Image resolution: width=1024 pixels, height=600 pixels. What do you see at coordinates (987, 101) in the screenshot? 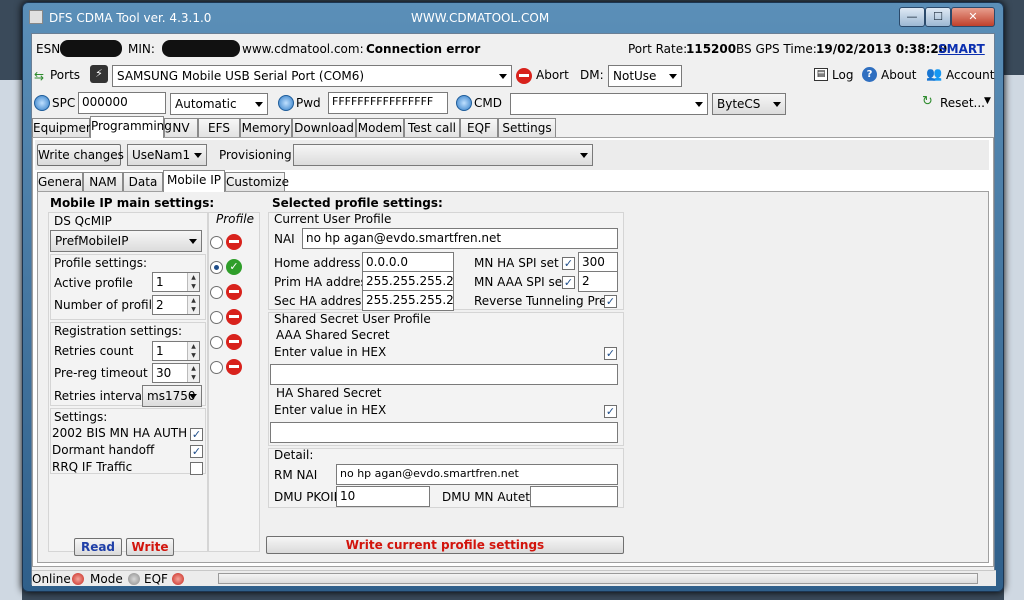
I see `reset-menu-icon: ▼` at bounding box center [987, 101].